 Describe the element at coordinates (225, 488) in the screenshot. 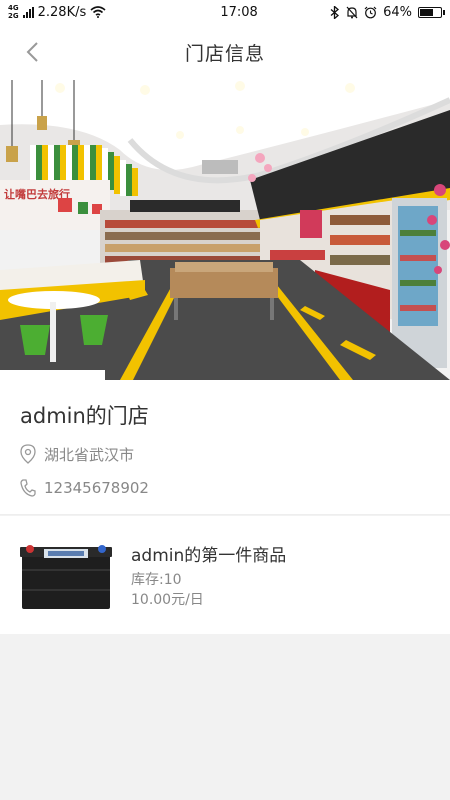

I see `store-phone-row: 12345678902` at that location.